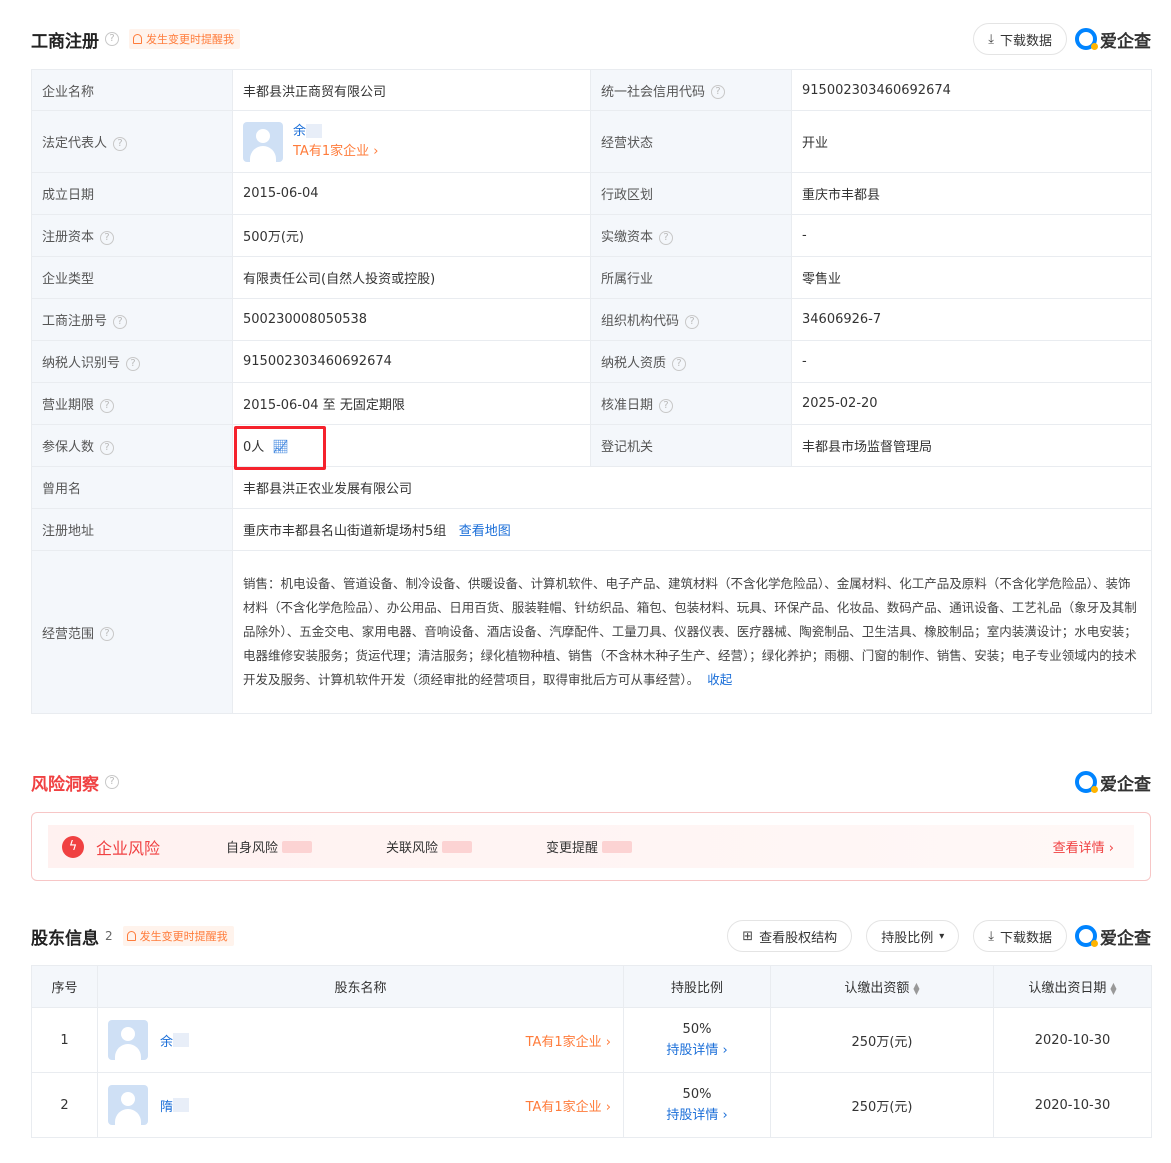  Describe the element at coordinates (627, 405) in the screenshot. I see `approve-label: 核准日期` at that location.